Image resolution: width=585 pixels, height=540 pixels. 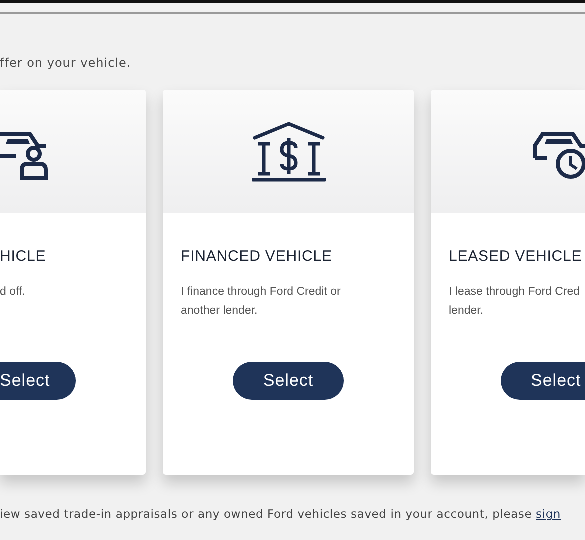 What do you see at coordinates (257, 257) in the screenshot?
I see `card-title: FINANCED VEHICLE` at bounding box center [257, 257].